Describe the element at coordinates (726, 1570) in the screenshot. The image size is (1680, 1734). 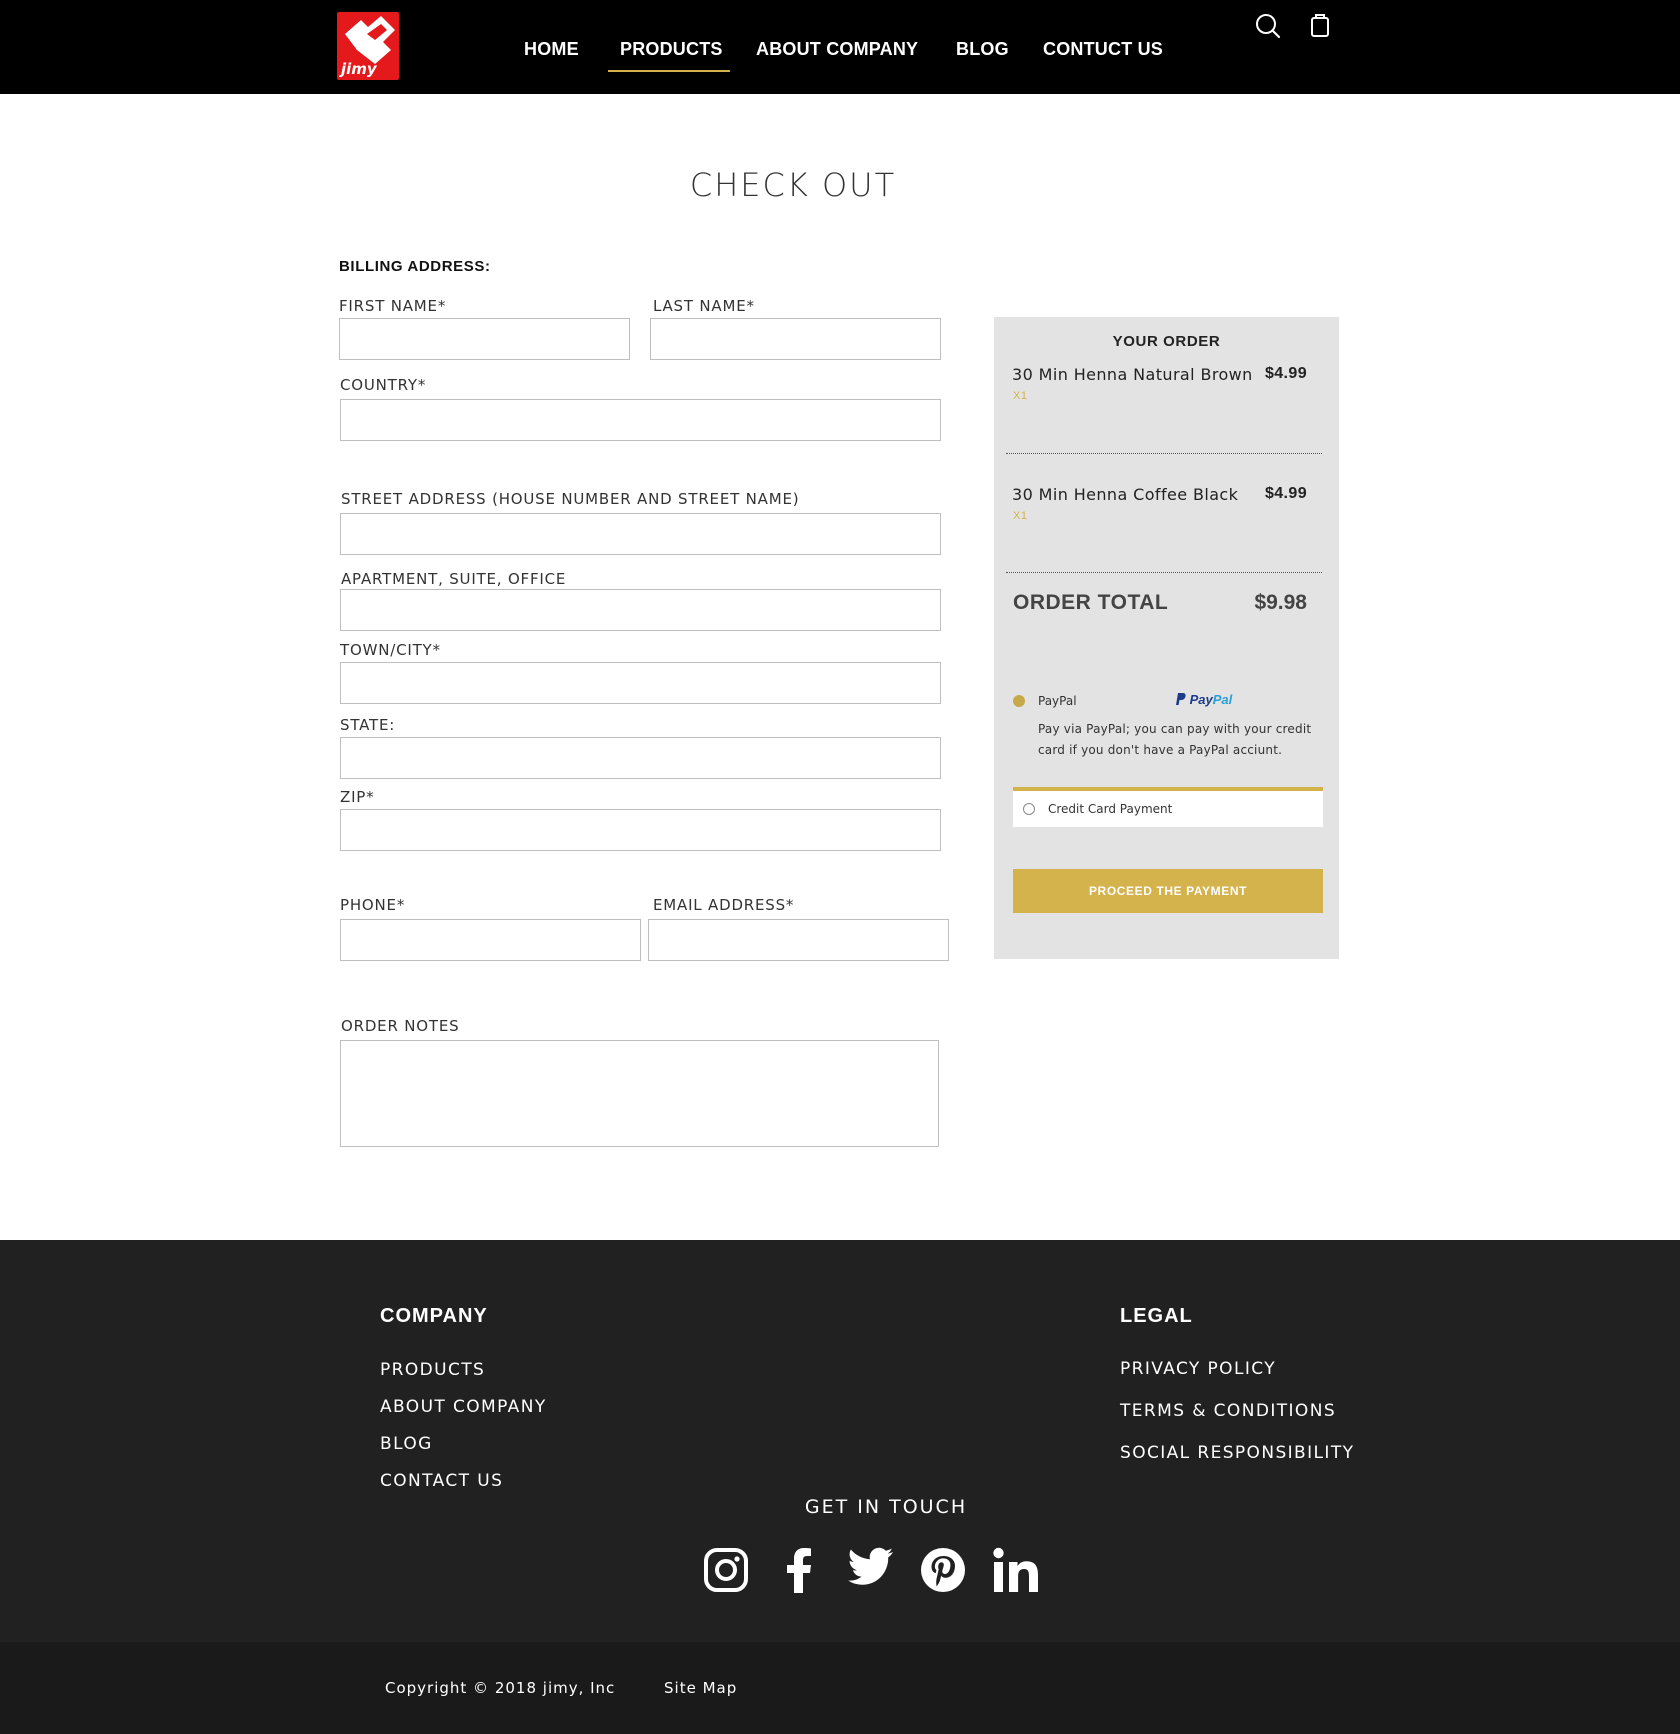
I see `instagram-icon` at that location.